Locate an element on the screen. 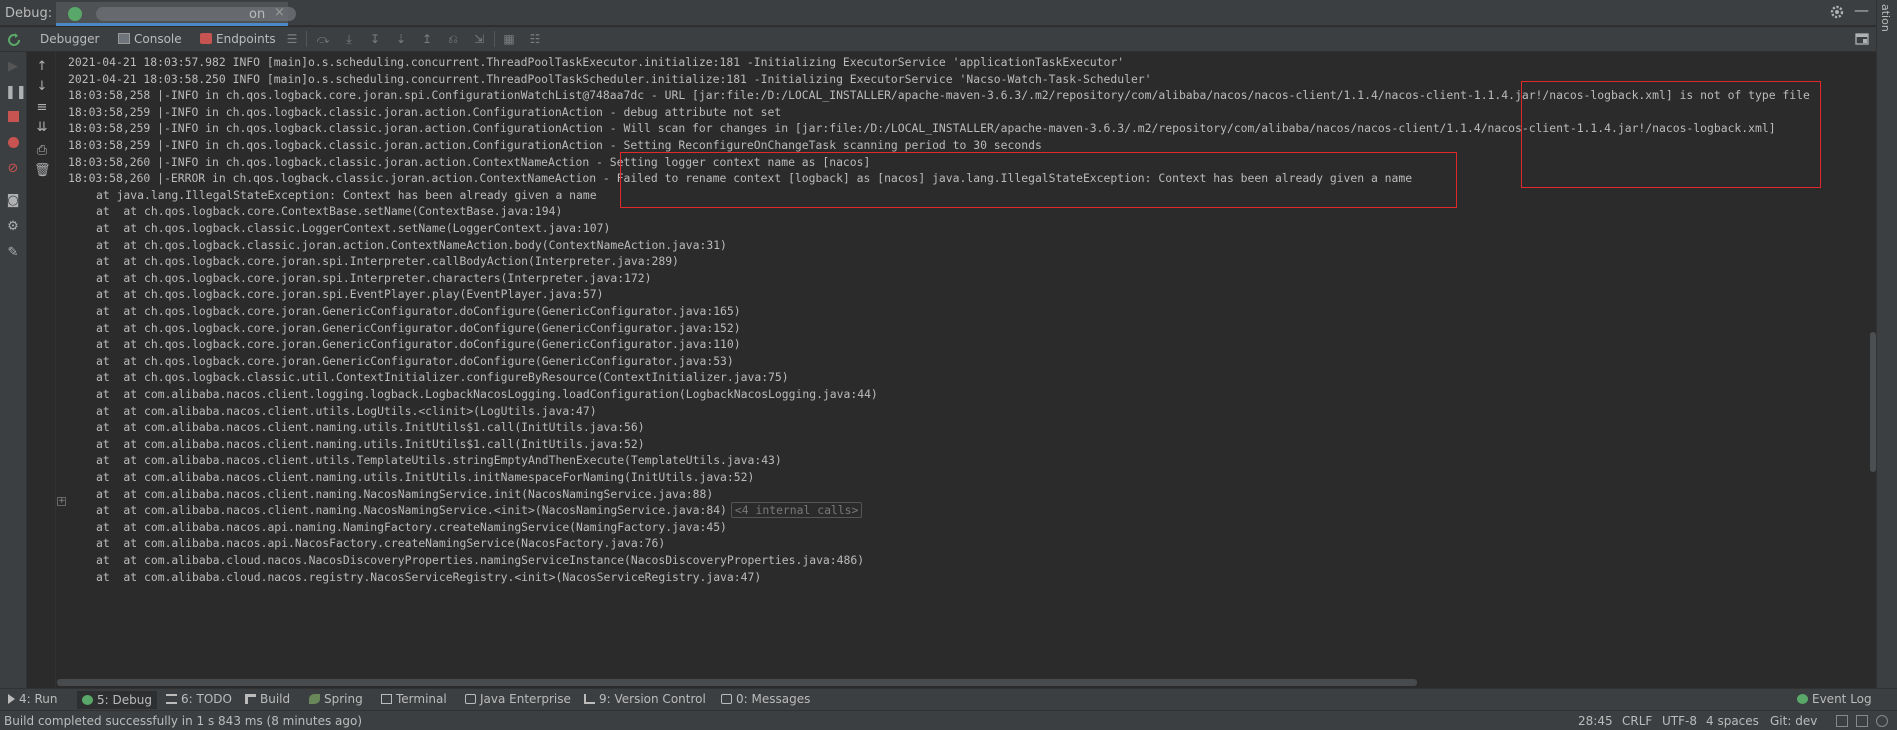 Image resolution: width=1897 pixels, height=730 pixels. event-log-icon is located at coordinates (1802, 699).